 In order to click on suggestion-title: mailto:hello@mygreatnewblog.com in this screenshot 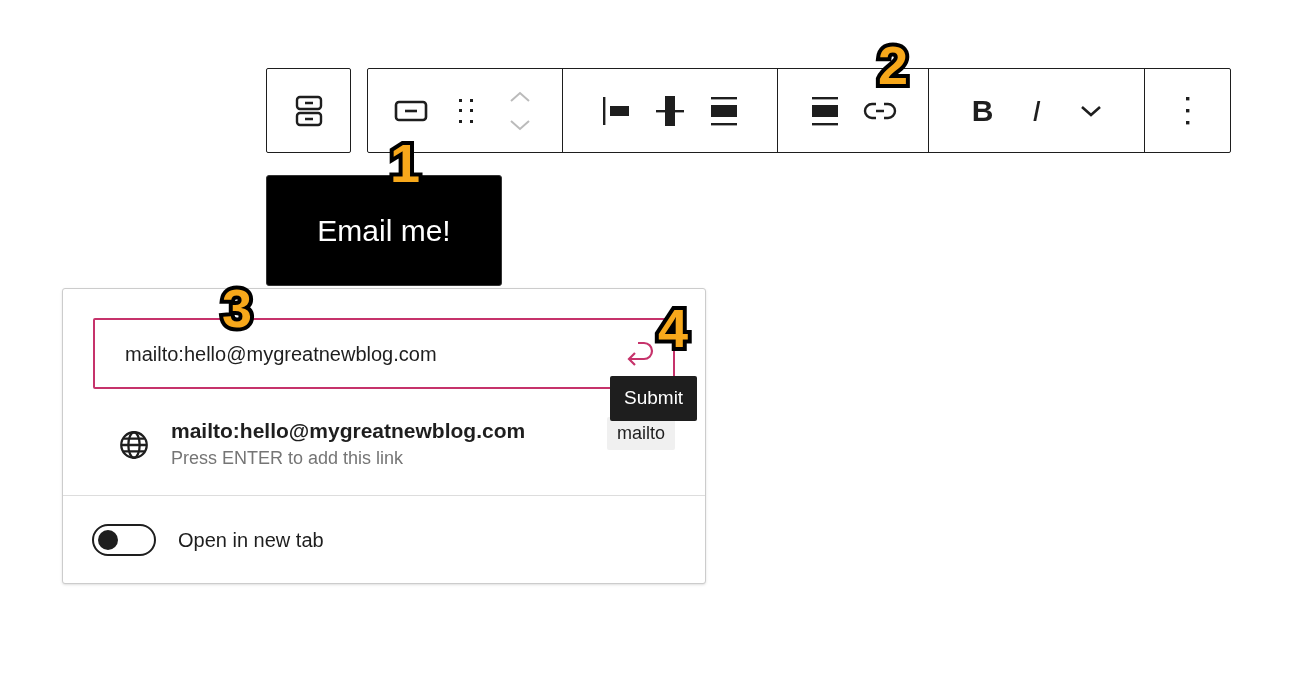, I will do `click(349, 431)`.